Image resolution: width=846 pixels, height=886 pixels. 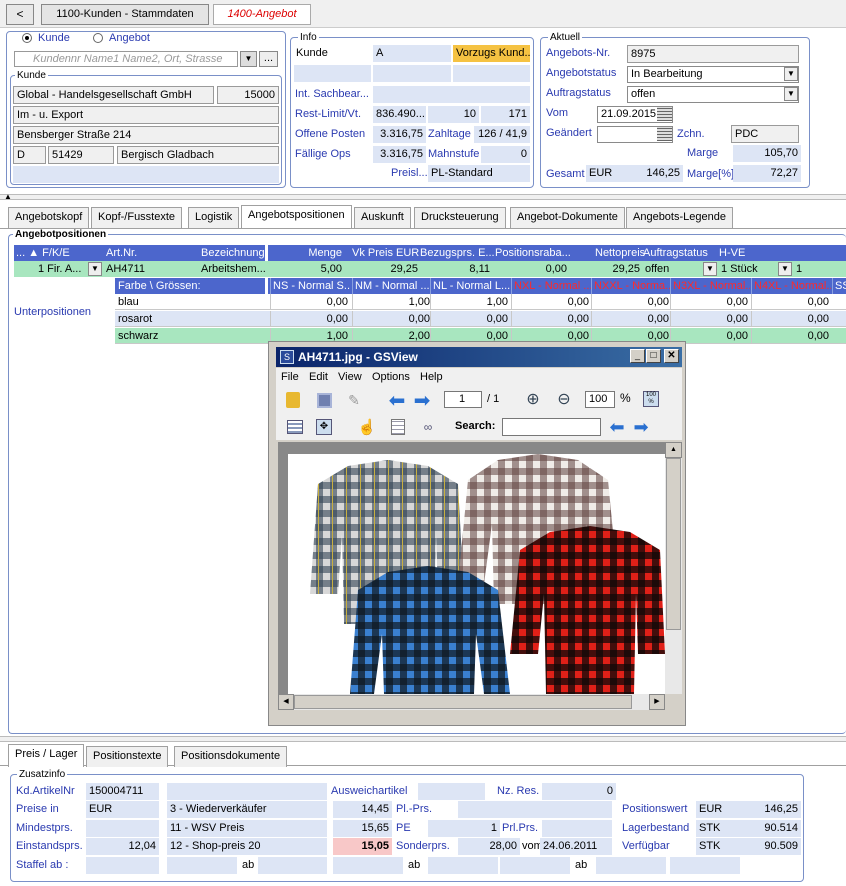 I want to click on row-netto: 29,25, so click(x=611, y=269).